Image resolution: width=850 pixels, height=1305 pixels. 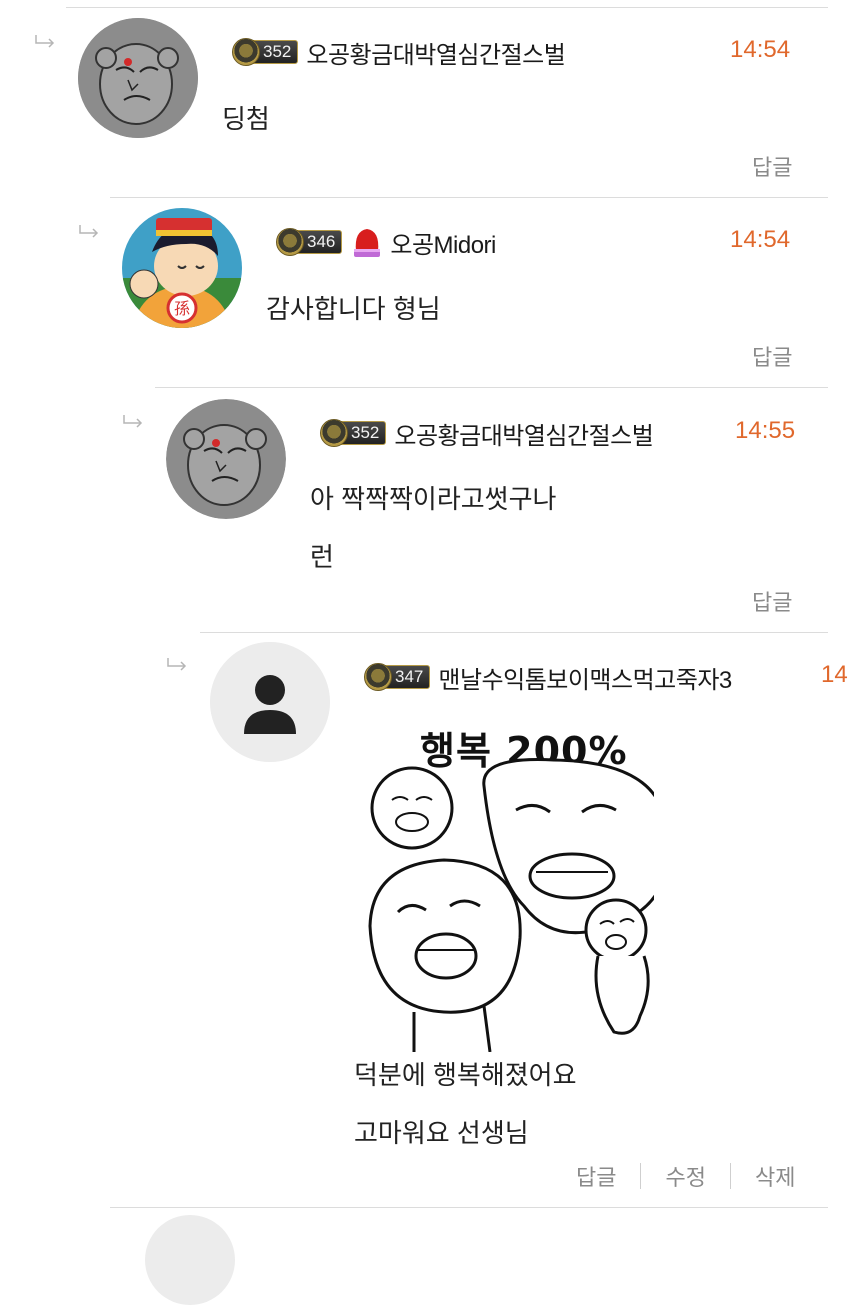 What do you see at coordinates (182, 308) in the screenshot?
I see `svg-text: 孫` at bounding box center [182, 308].